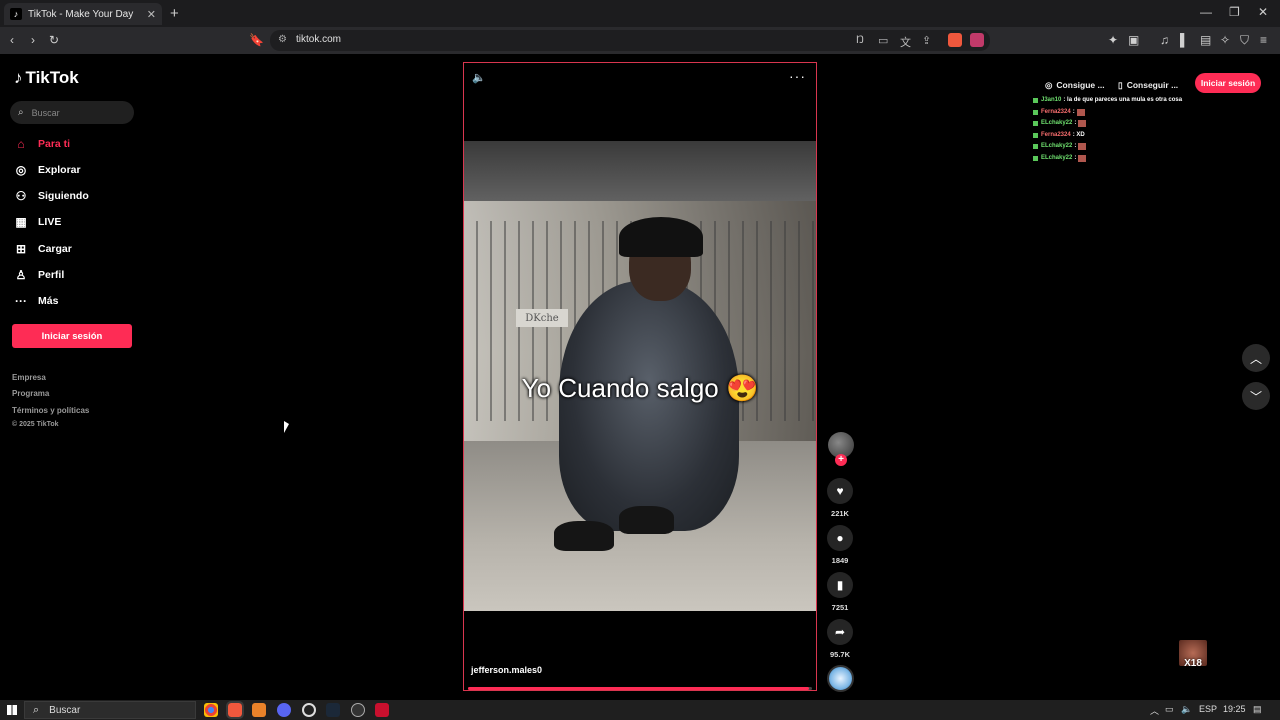 This screenshot has height=720, width=1280. What do you see at coordinates (839, 654) in the screenshot?
I see `share-count: 95.7K` at bounding box center [839, 654].